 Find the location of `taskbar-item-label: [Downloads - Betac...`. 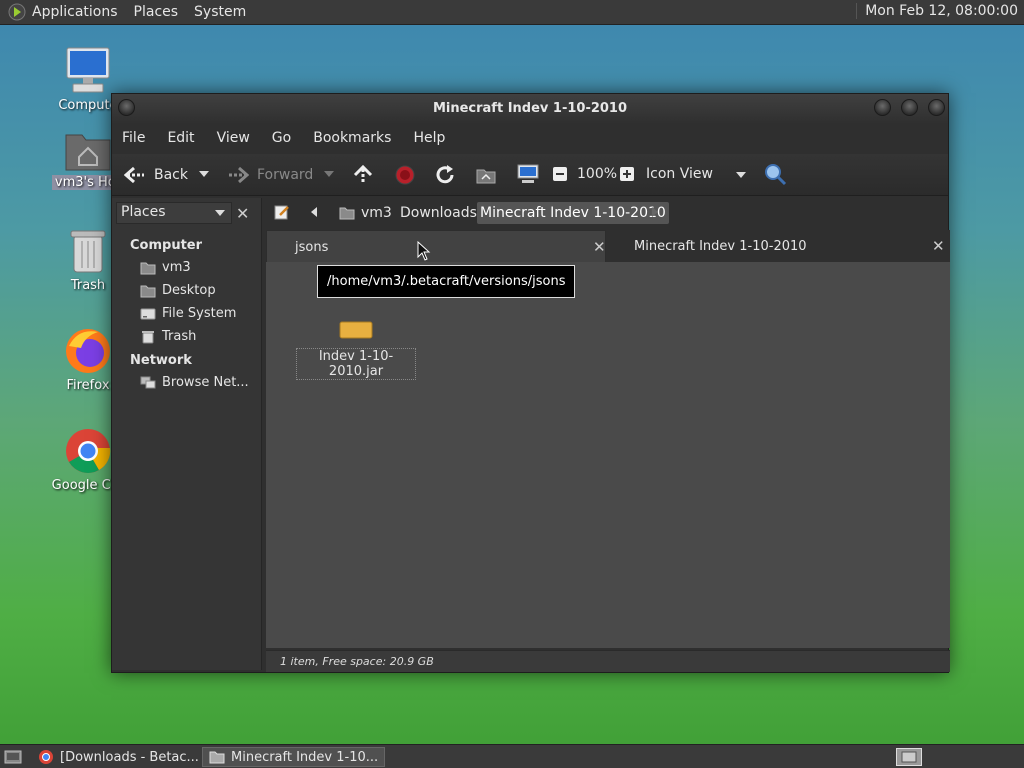

taskbar-item-label: [Downloads - Betac... is located at coordinates (129, 757).